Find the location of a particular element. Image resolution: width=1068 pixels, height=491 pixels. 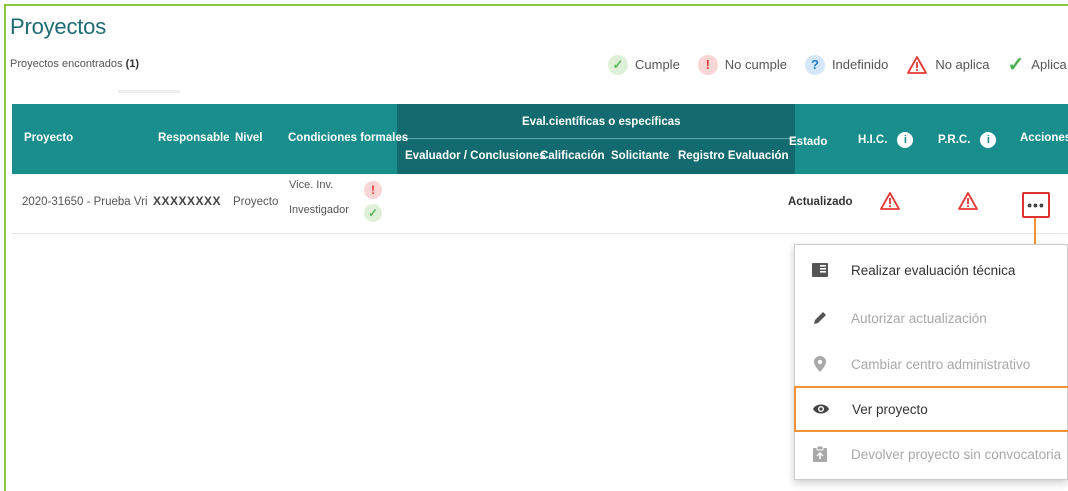

menu-item-ver-proyecto: Ver proyecto is located at coordinates (931, 409).